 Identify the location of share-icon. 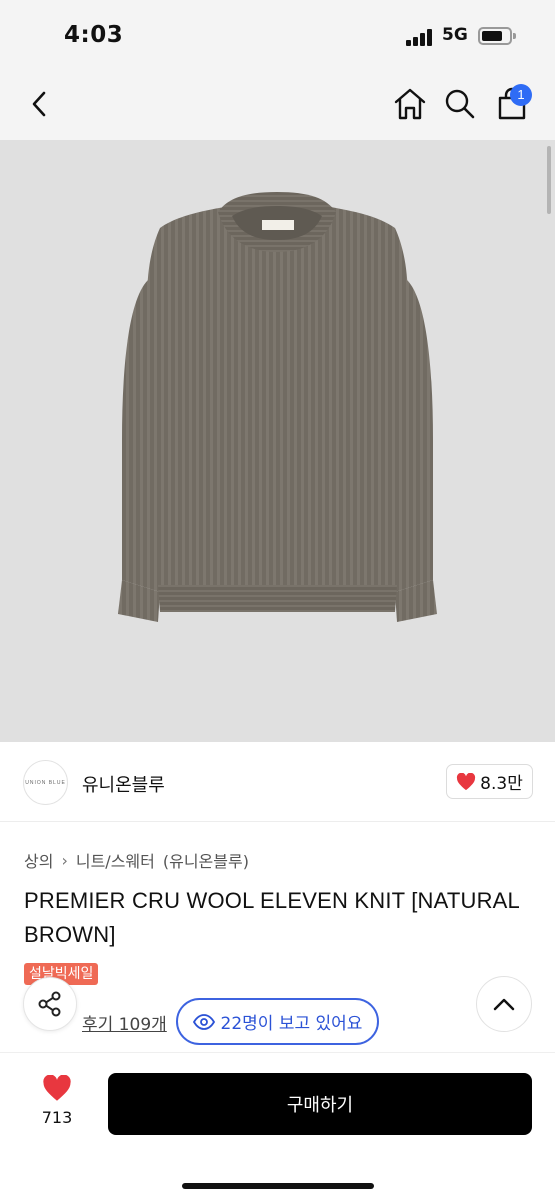
(49, 1004).